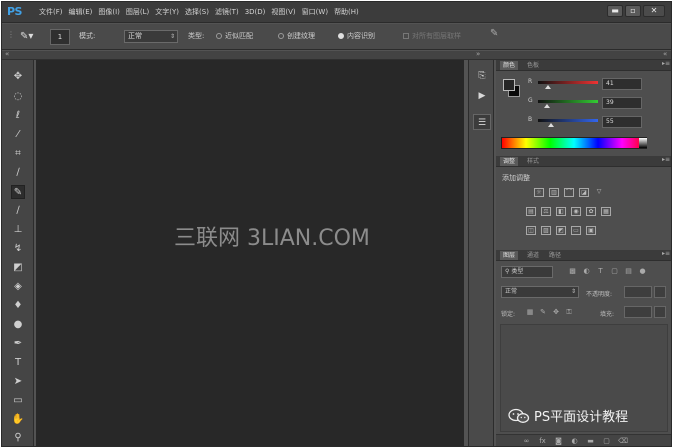 Image resolution: width=674 pixels, height=448 pixels. I want to click on new-adjustment-icon: ◐, so click(574, 441).